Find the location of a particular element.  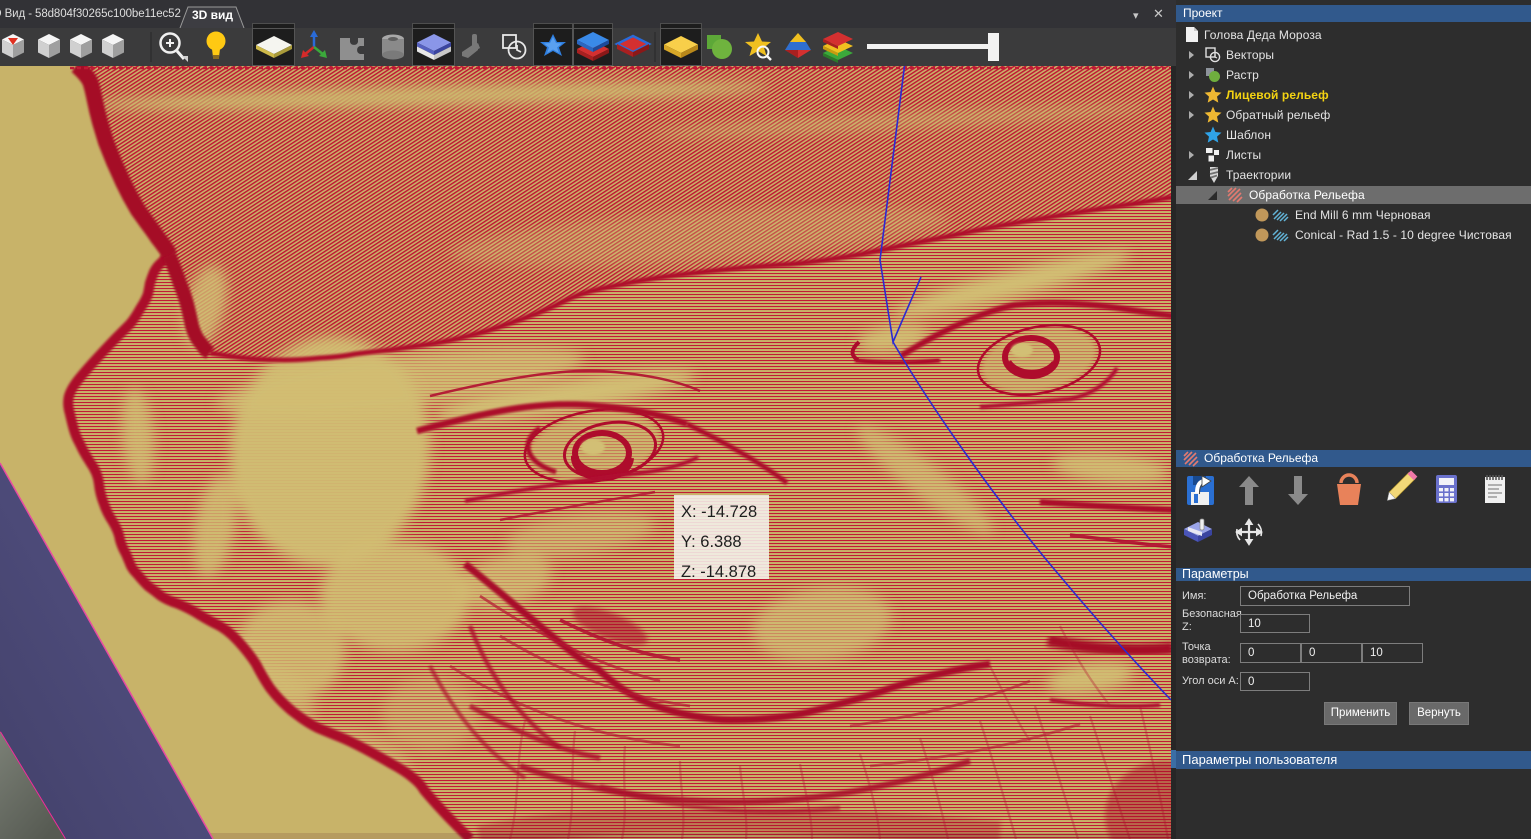

svg-text: Y: 6.388 is located at coordinates (711, 542).